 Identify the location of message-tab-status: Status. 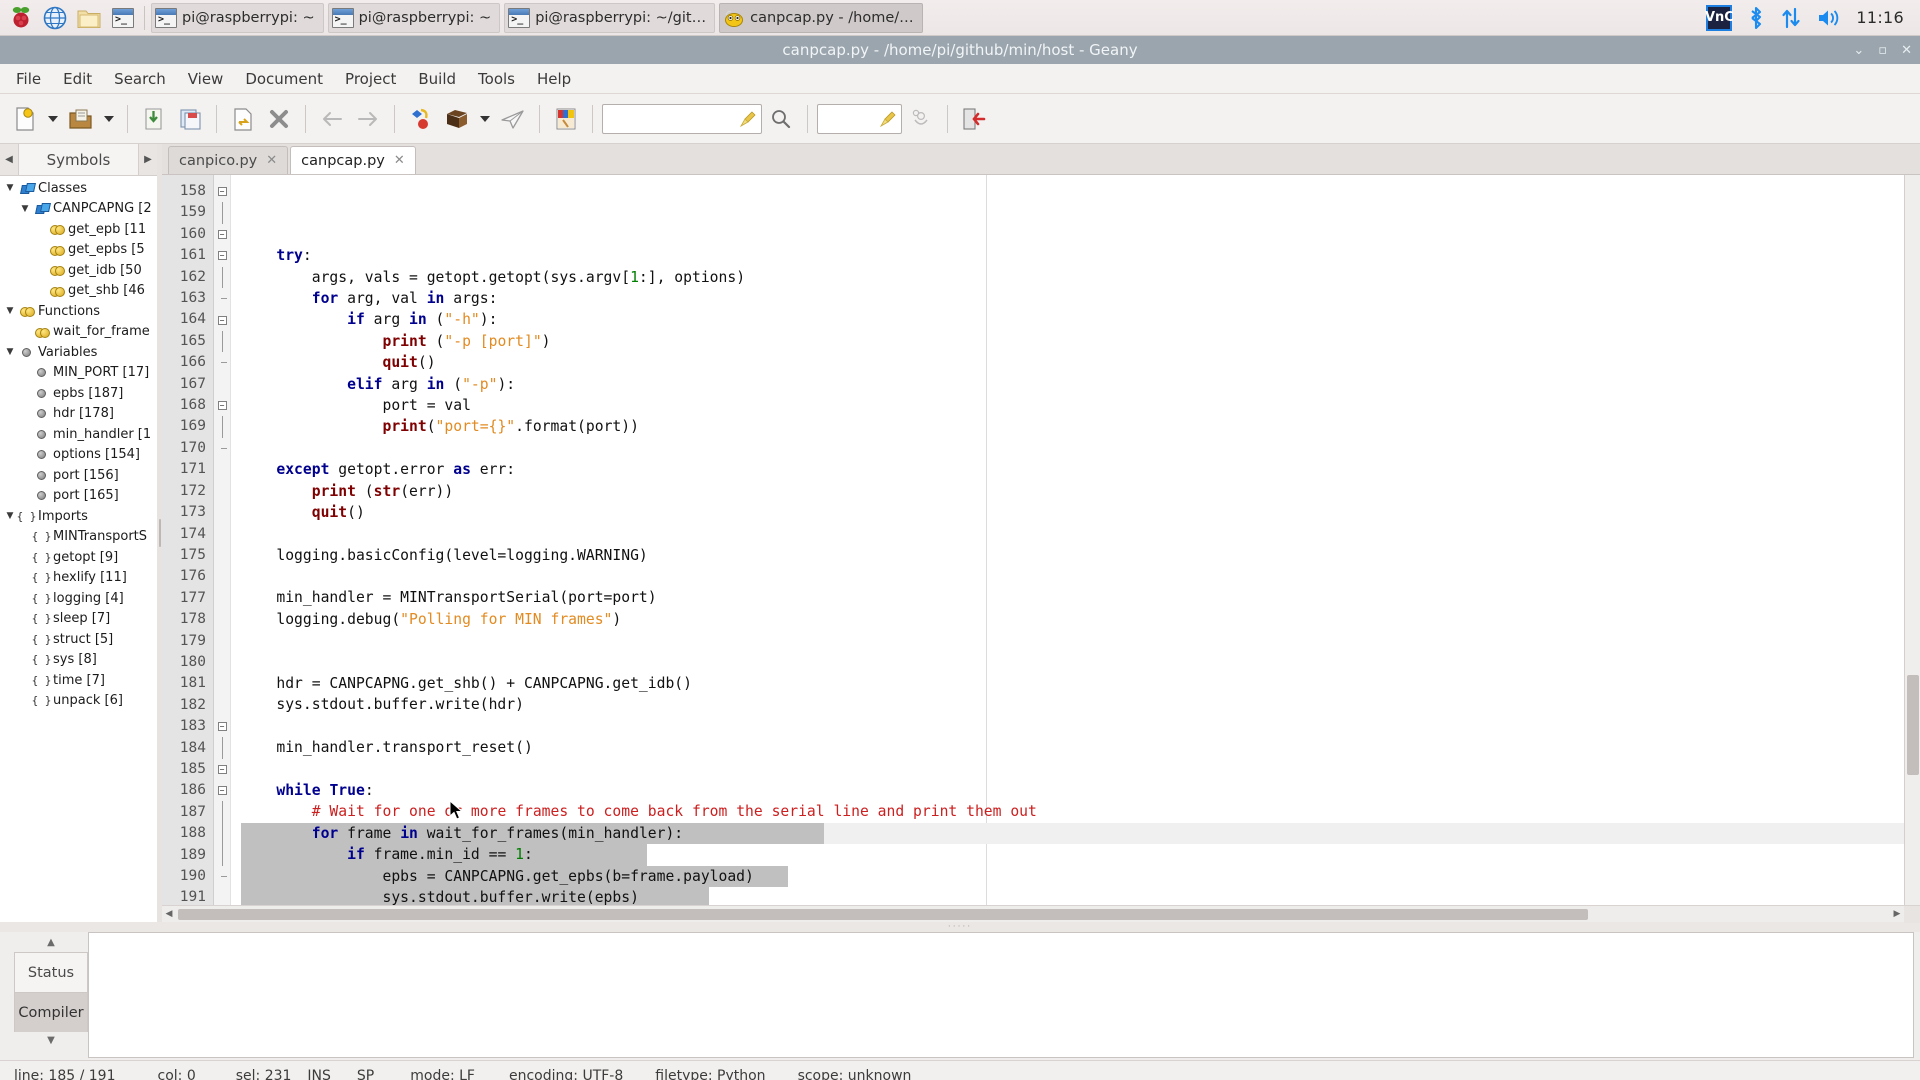
(51, 972).